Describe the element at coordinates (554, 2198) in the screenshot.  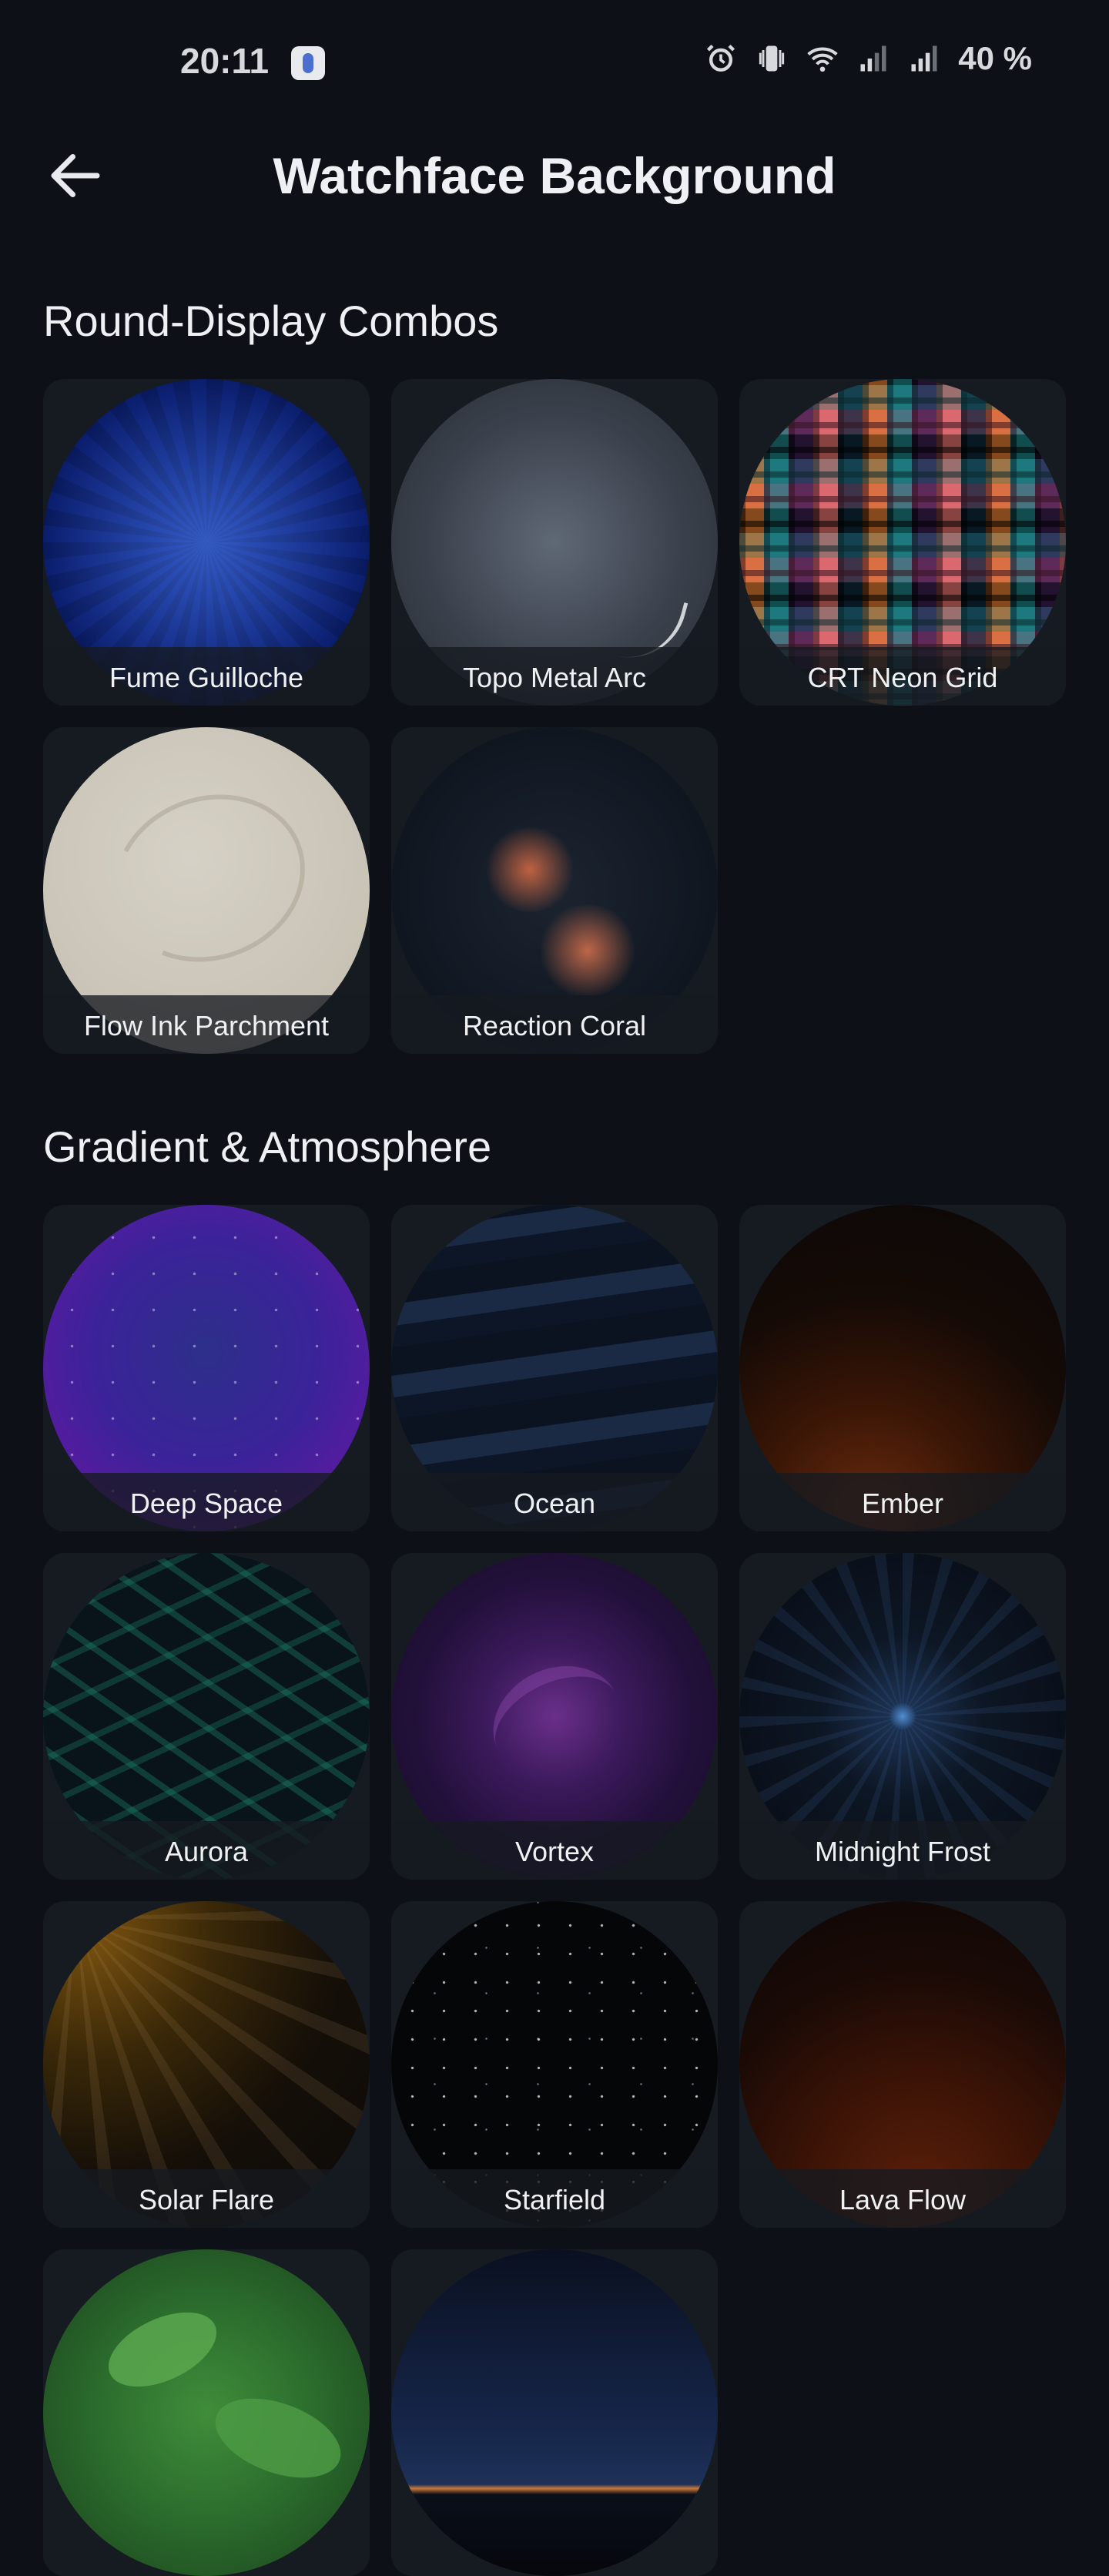
I see `option-label: Starfield` at that location.